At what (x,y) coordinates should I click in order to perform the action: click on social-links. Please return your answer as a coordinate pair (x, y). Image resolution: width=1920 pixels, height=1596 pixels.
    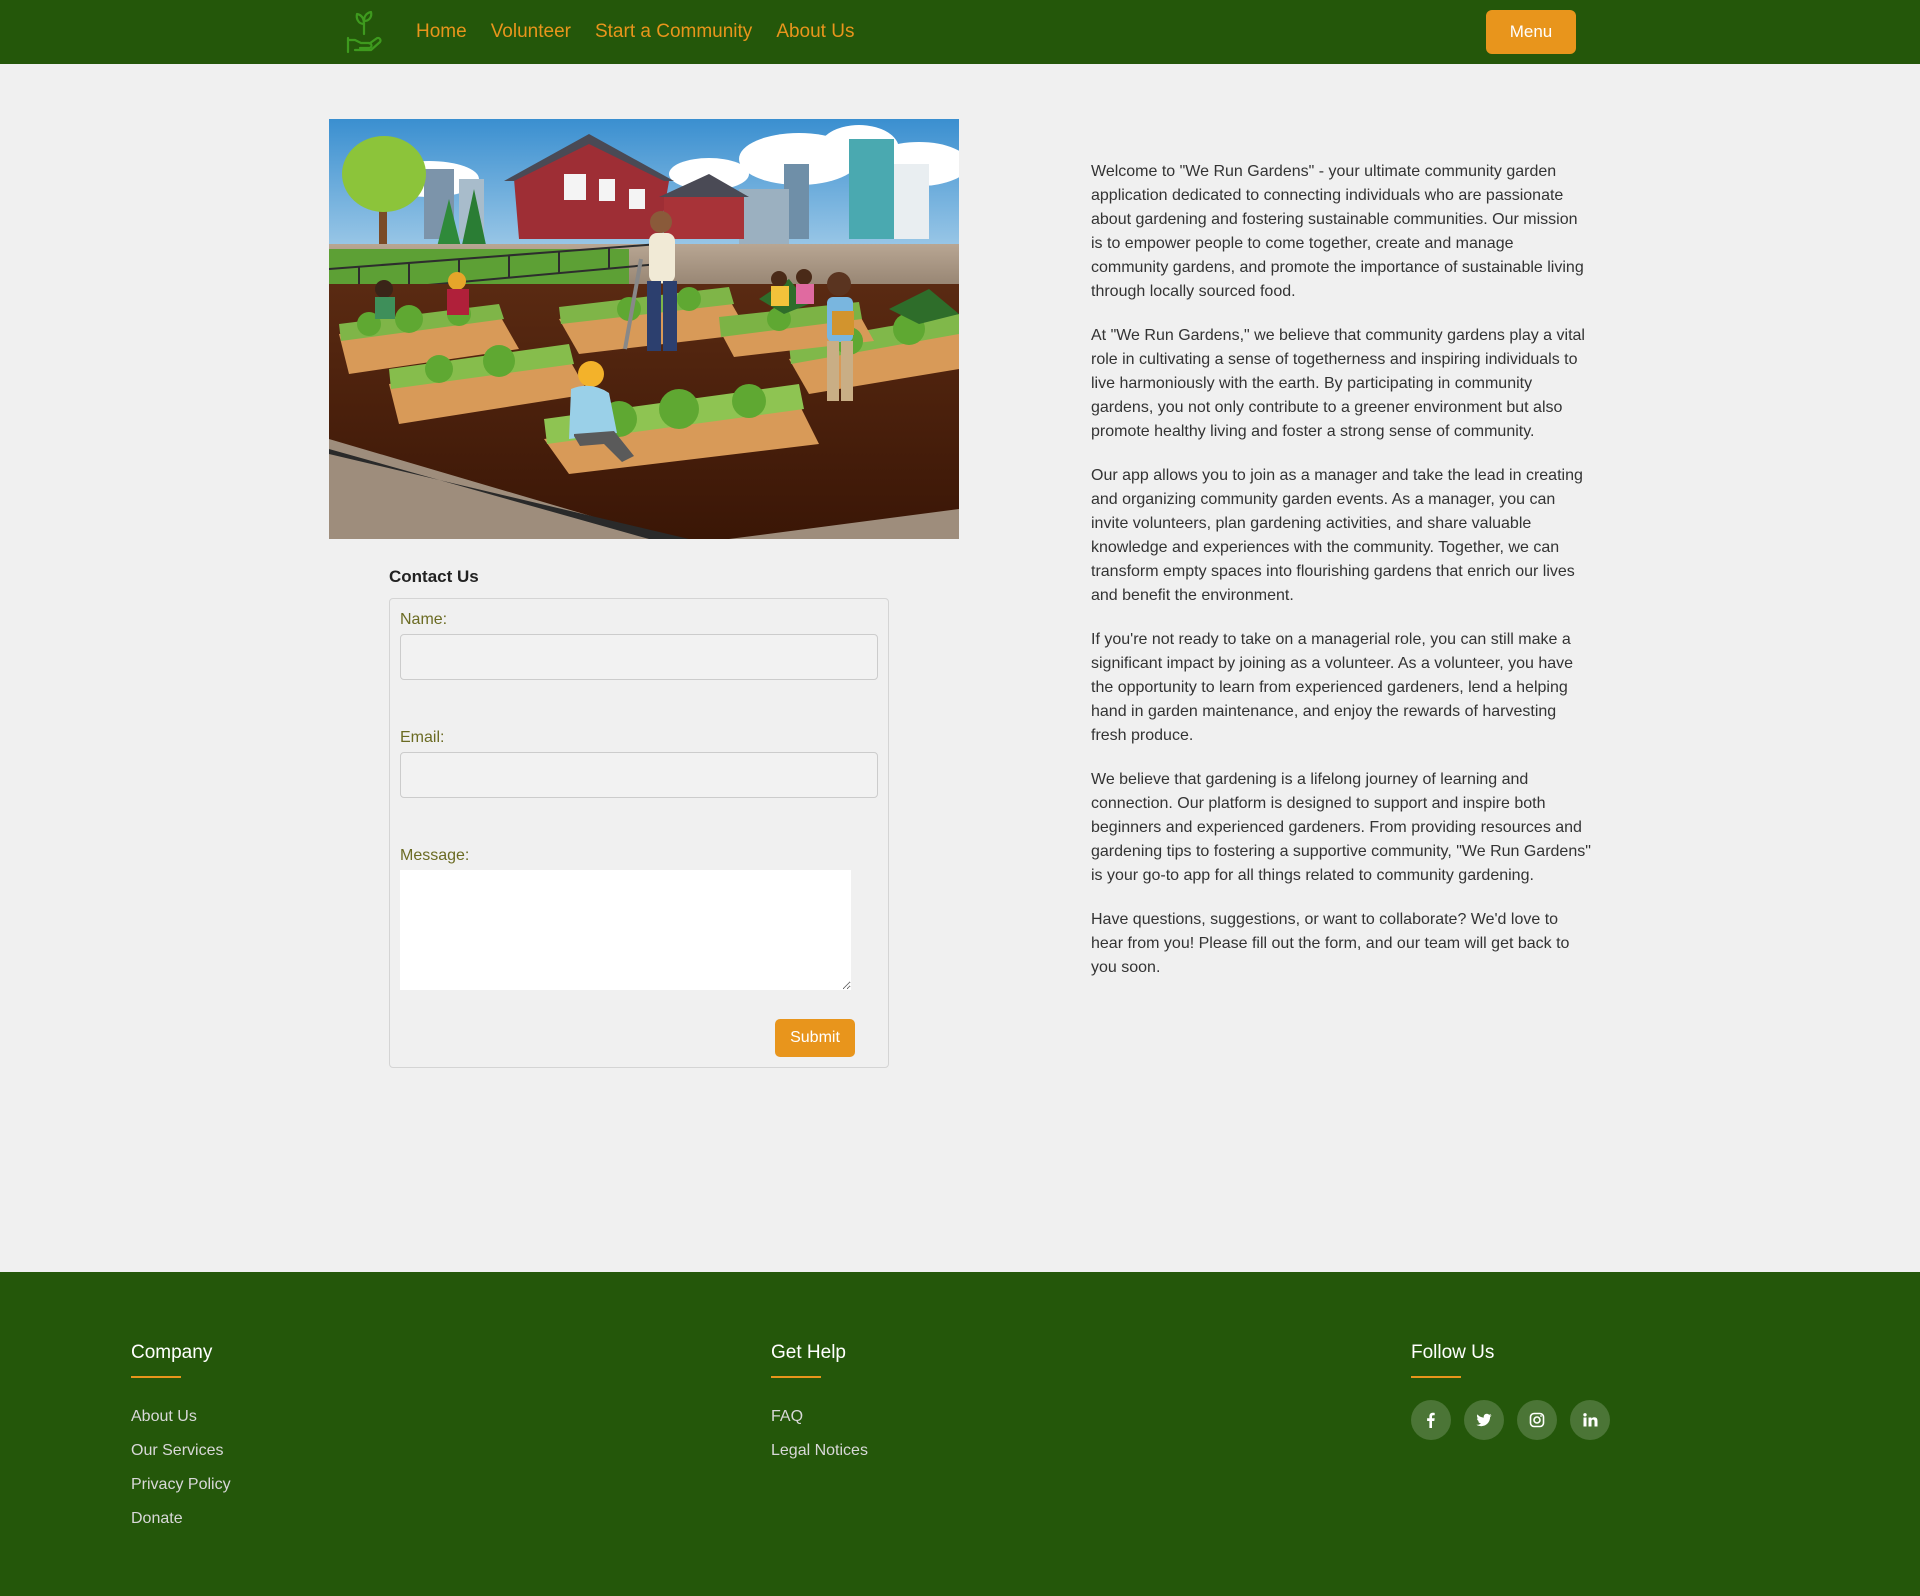
    Looking at the image, I should click on (1510, 1420).